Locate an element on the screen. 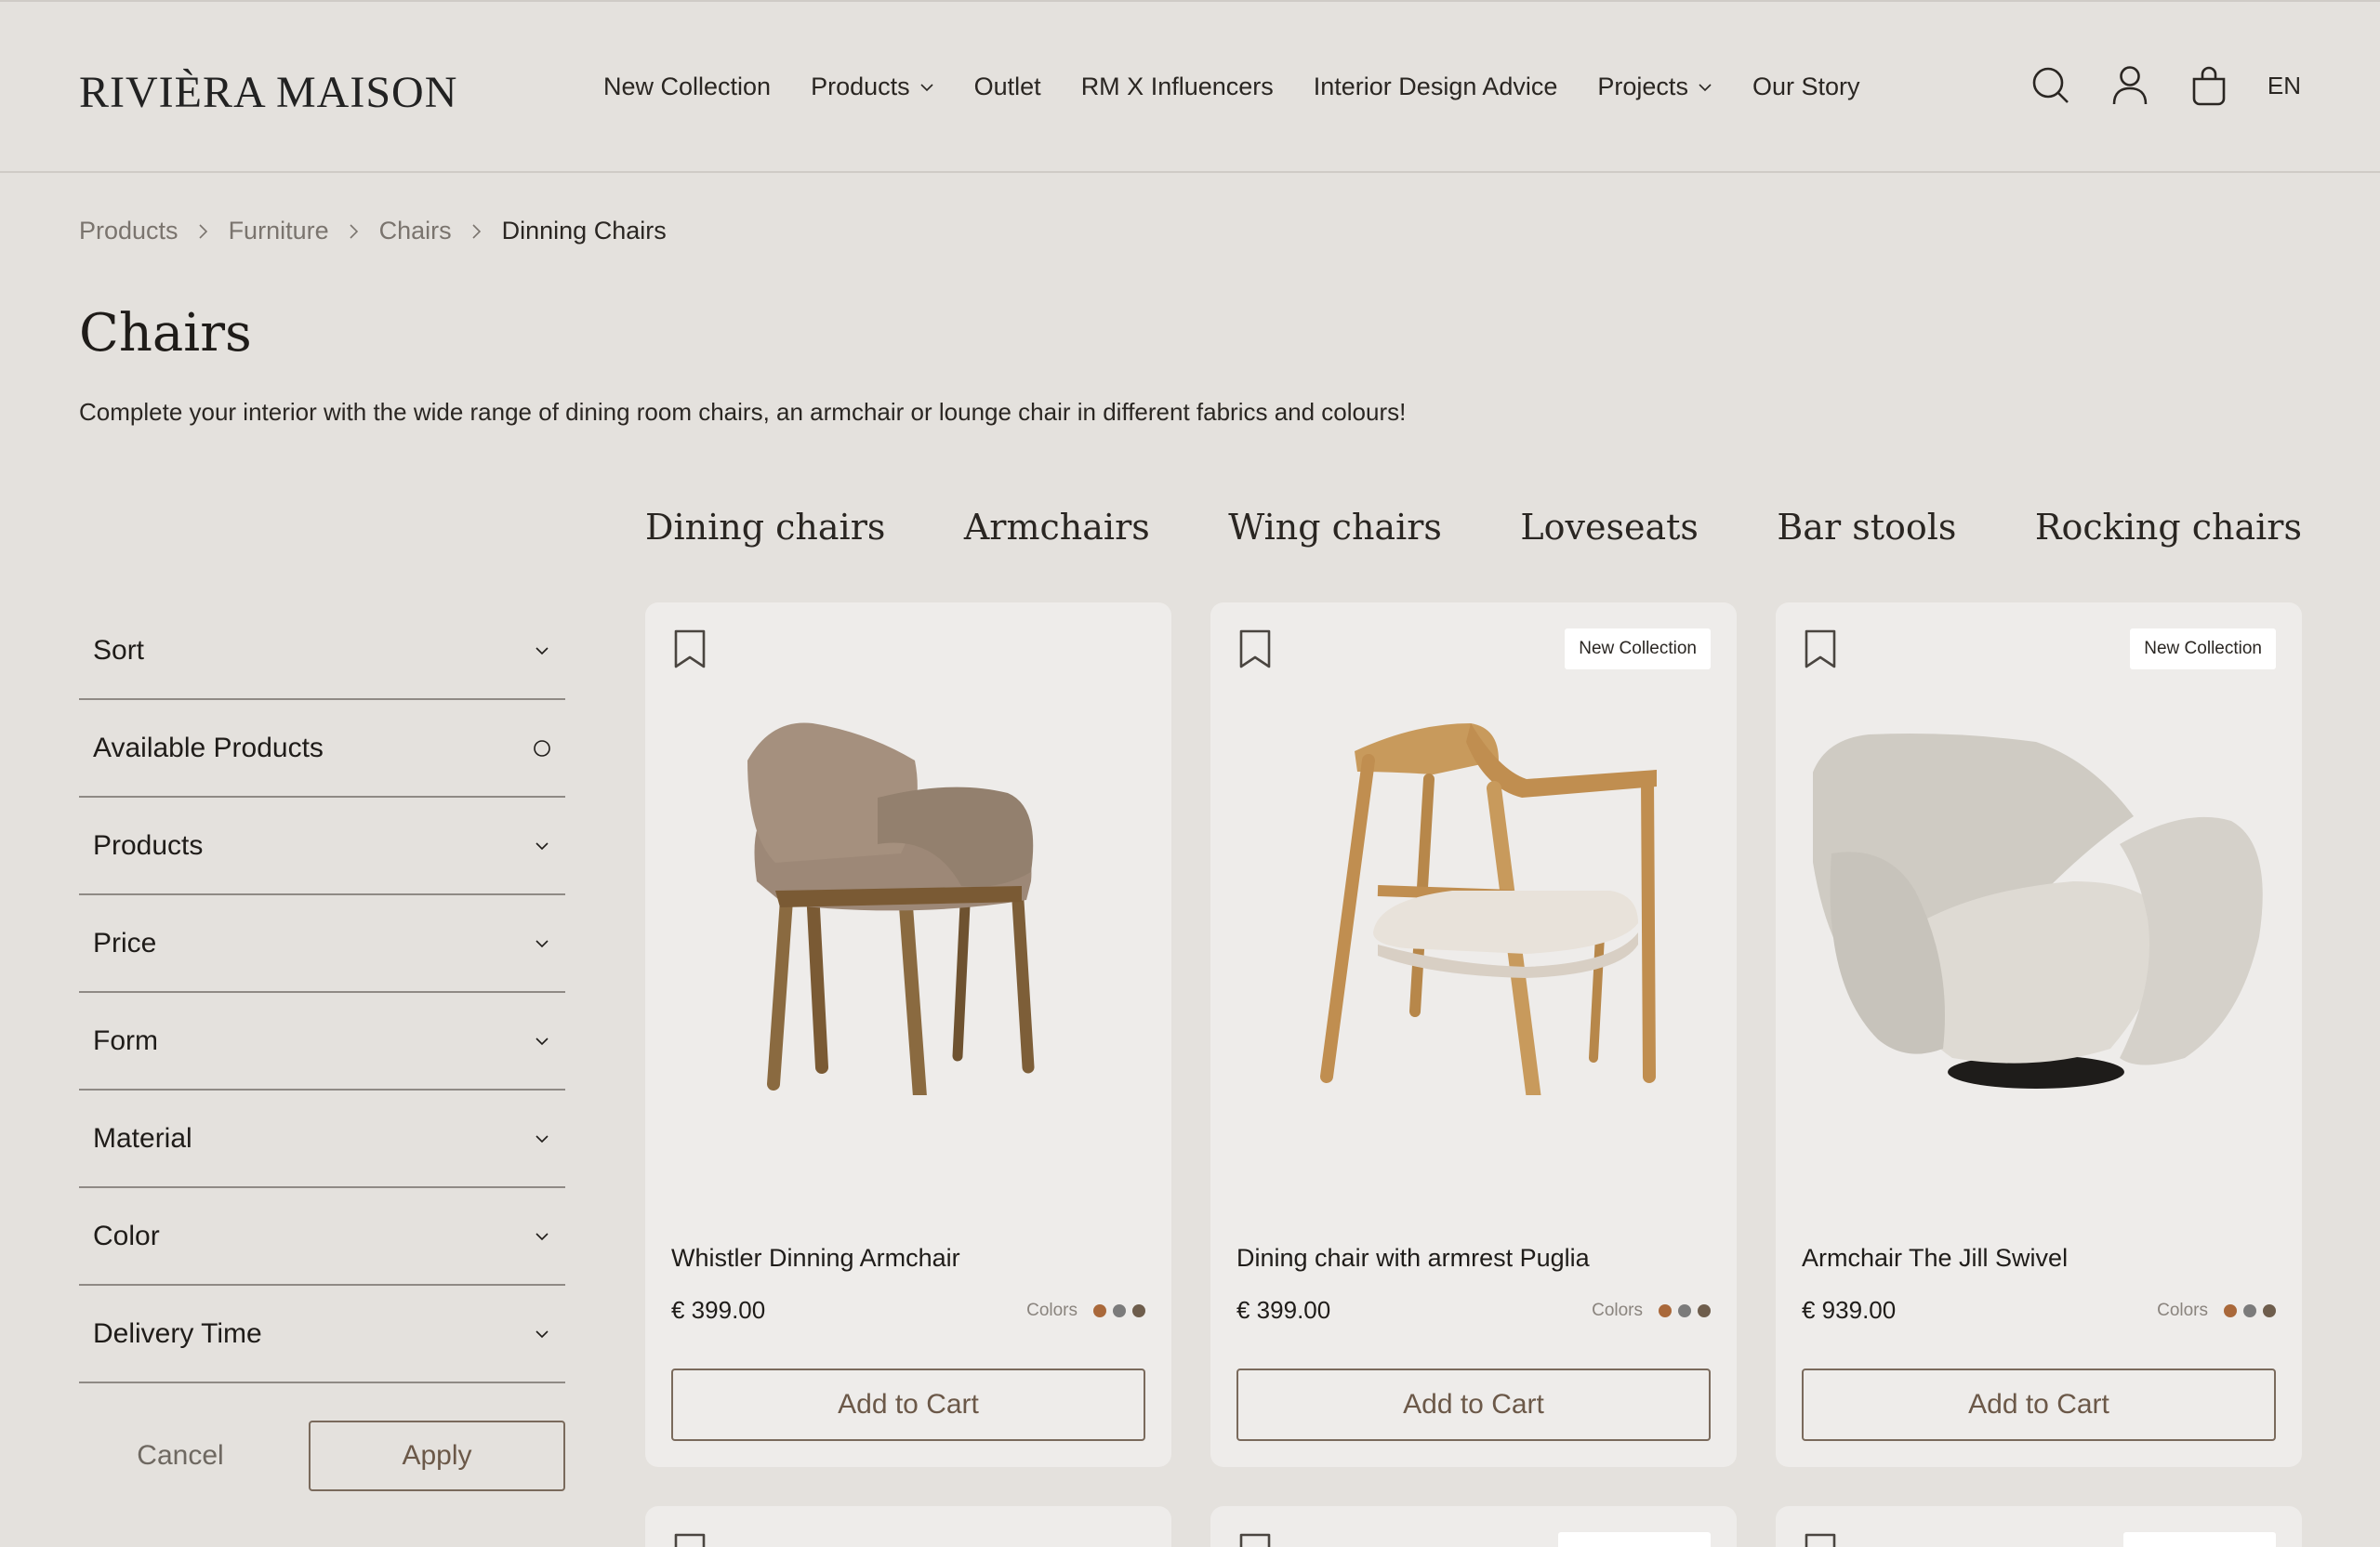  filter-delivery-time: Delivery Time is located at coordinates (322, 1334).